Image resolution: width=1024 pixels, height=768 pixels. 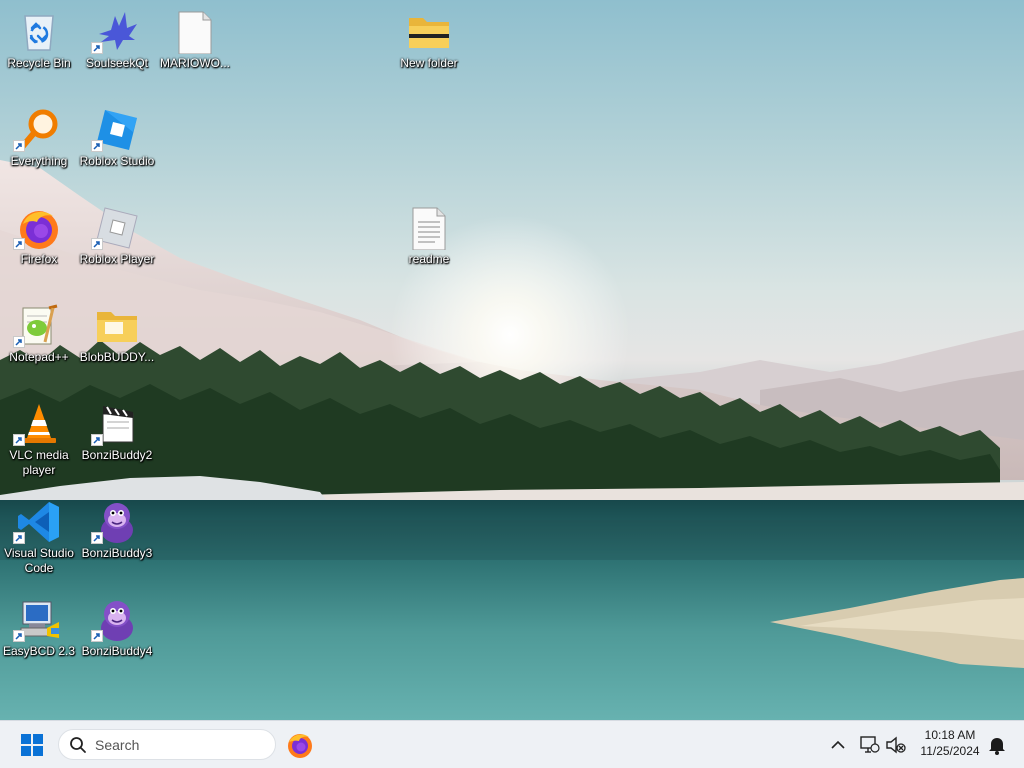 What do you see at coordinates (429, 259) in the screenshot?
I see `desktop-icon-label: readme` at bounding box center [429, 259].